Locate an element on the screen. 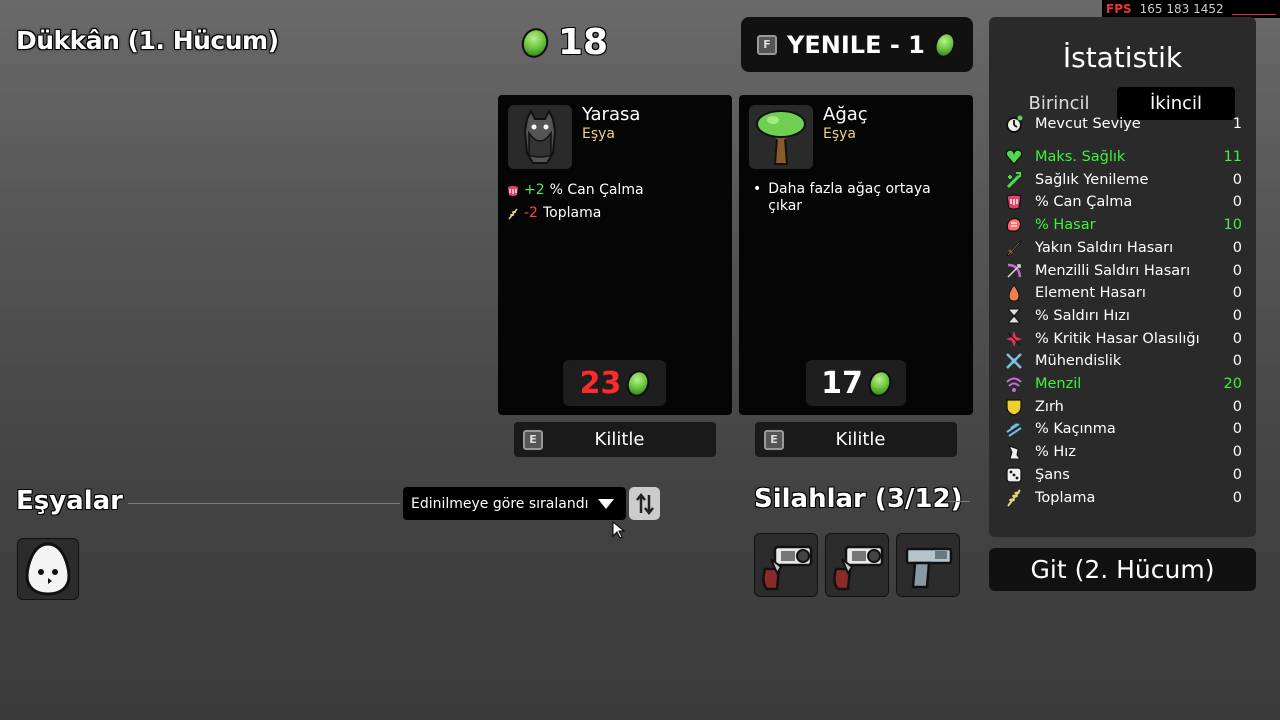 The image size is (1280, 720). card-description: • Daha fazla ağaç ortaya çıkar is located at coordinates (842, 198).